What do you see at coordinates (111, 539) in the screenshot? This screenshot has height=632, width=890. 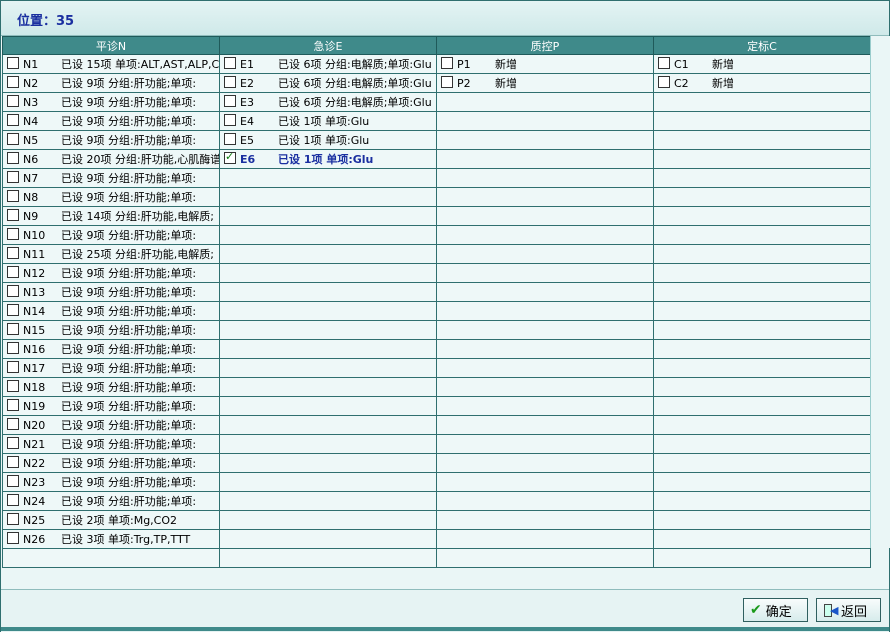 I see `cell-routine: N26 已设 3项 单项:Trg,TP,TTT` at bounding box center [111, 539].